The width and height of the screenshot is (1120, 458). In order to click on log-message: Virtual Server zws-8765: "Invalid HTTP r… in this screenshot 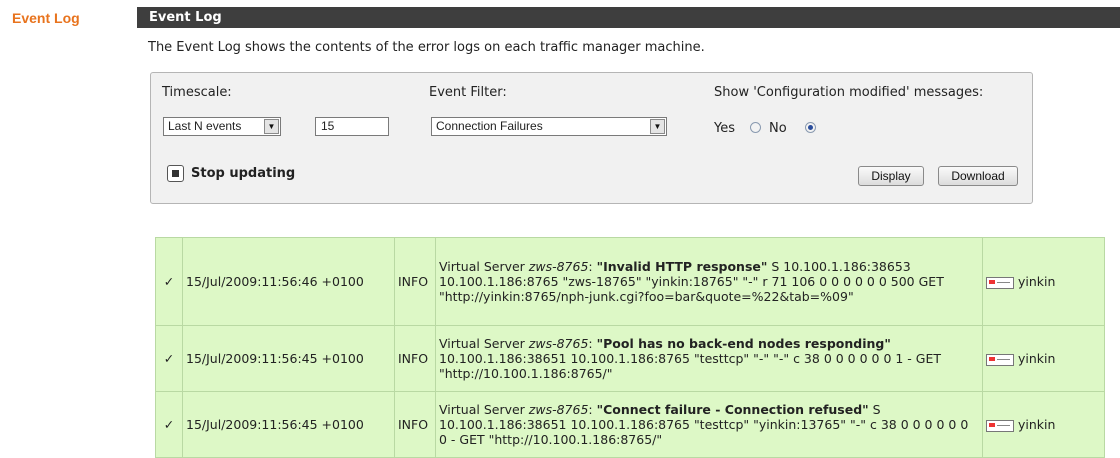, I will do `click(709, 281)`.